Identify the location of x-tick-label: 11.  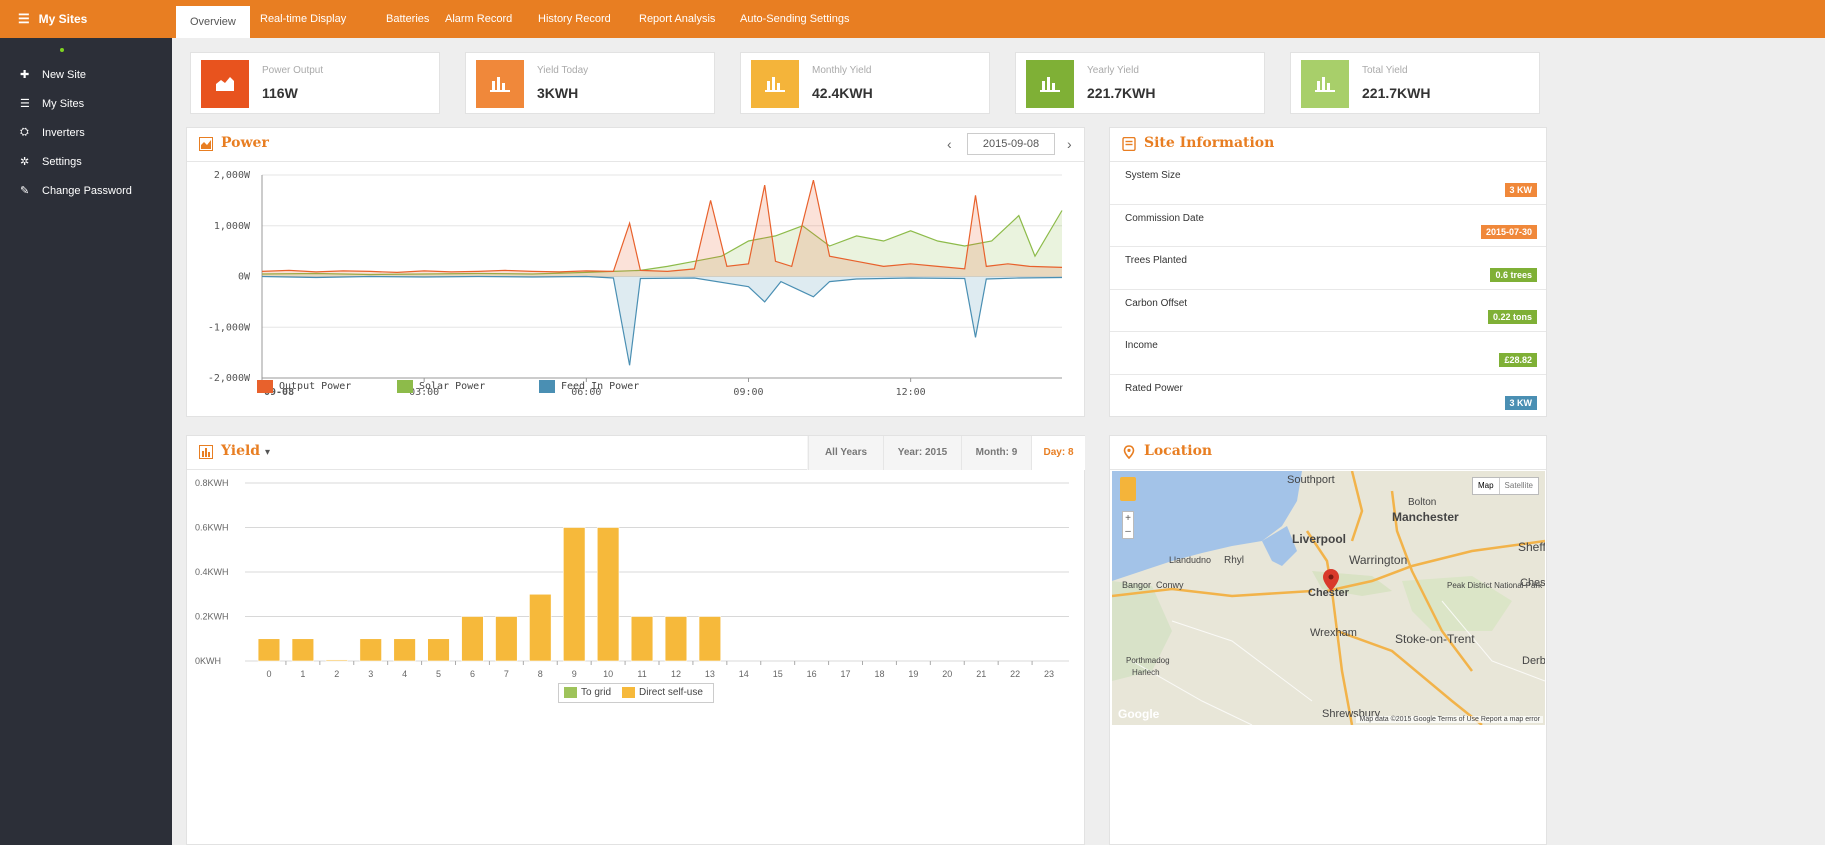
(641, 674).